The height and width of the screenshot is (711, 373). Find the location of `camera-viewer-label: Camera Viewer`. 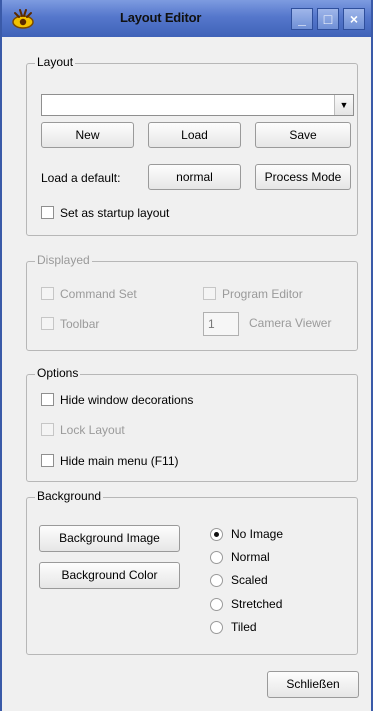

camera-viewer-label: Camera Viewer is located at coordinates (290, 323).